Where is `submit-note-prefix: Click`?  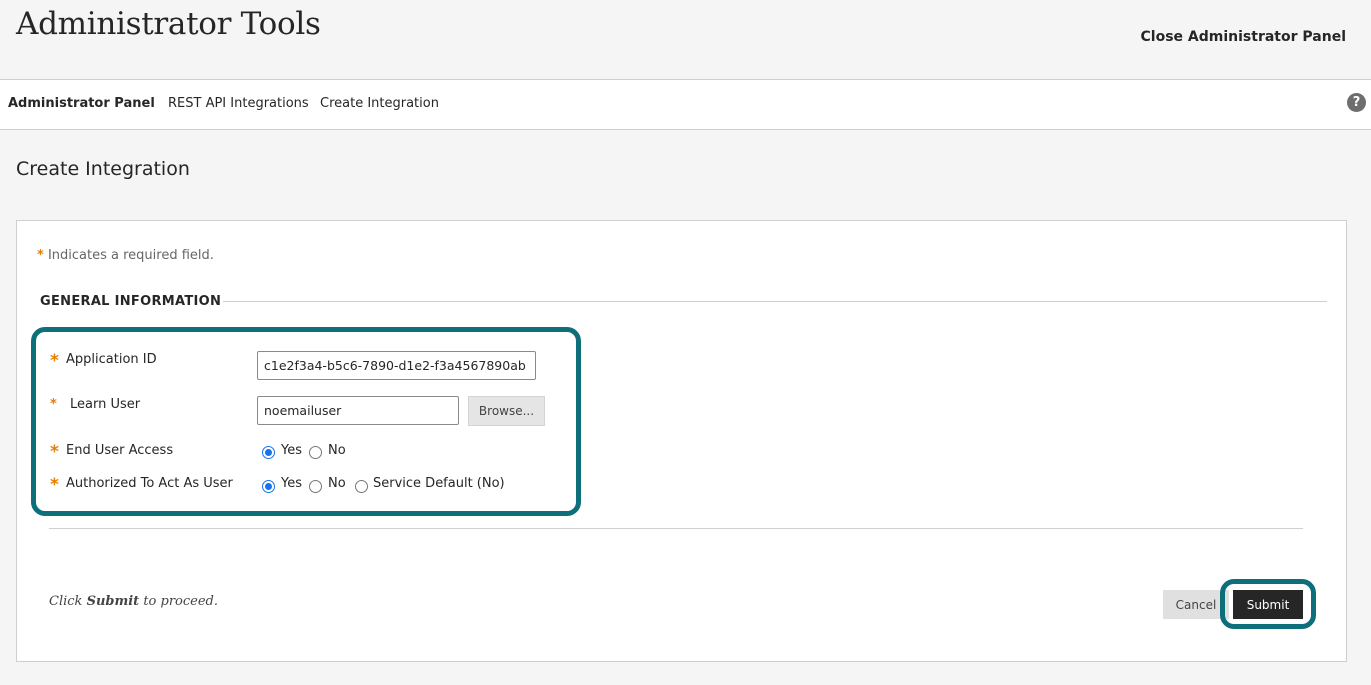 submit-note-prefix: Click is located at coordinates (68, 601).